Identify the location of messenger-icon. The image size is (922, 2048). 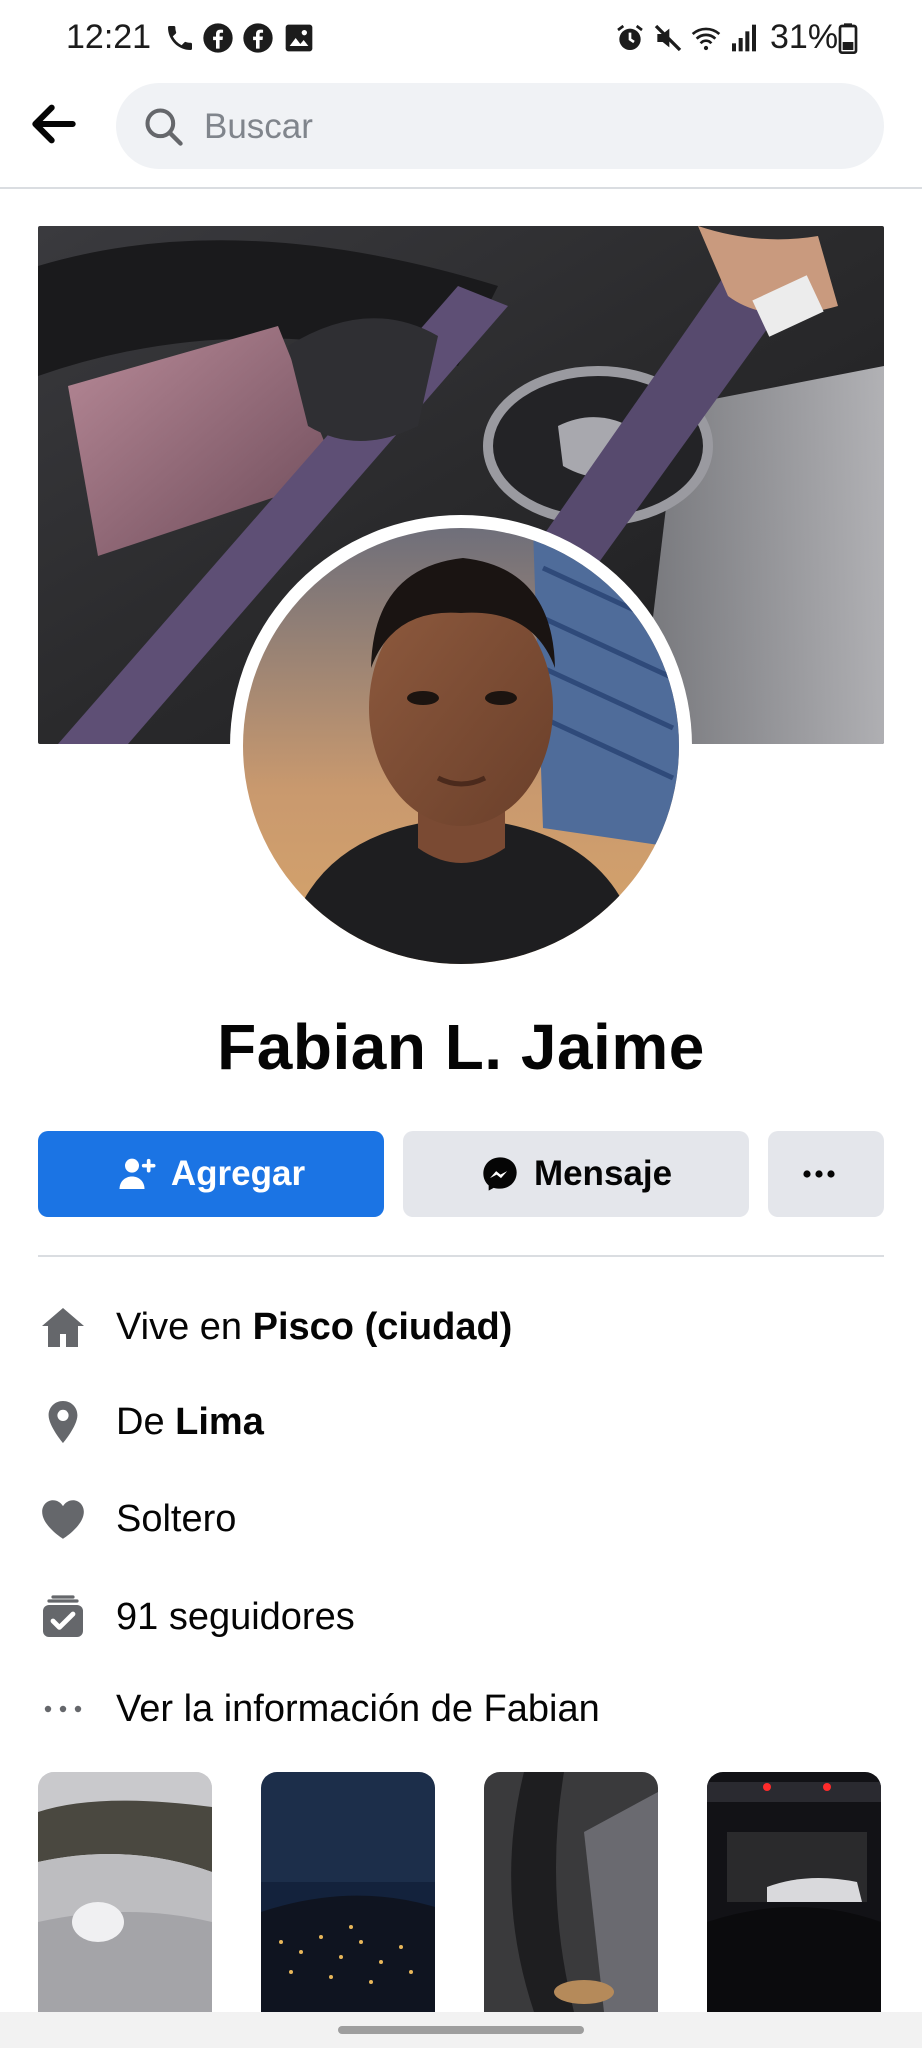
(500, 1174).